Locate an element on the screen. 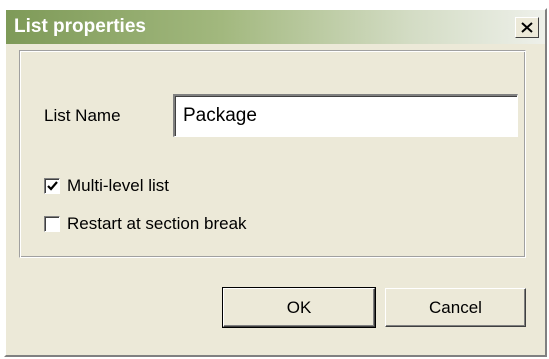  restart-label: Restart at section break is located at coordinates (157, 224).